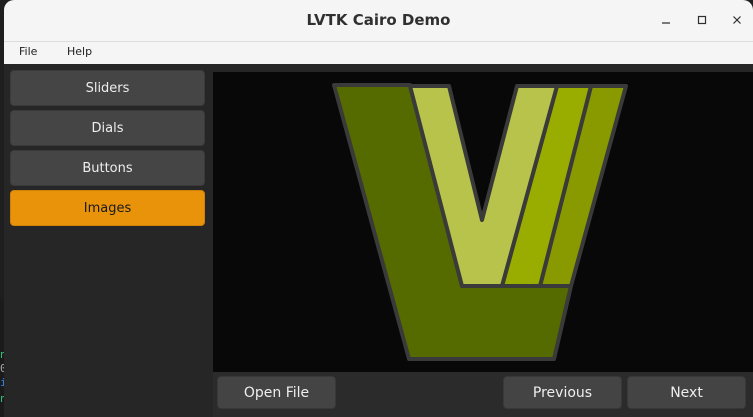  I want to click on sidebar-item-buttons: Buttons, so click(107, 168).